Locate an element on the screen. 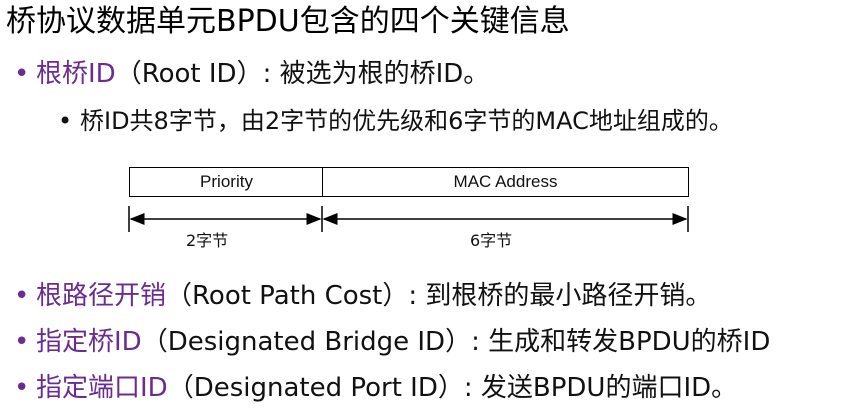  bullet-desc: : 生成和转发BPDU的桥ID is located at coordinates (621, 342).